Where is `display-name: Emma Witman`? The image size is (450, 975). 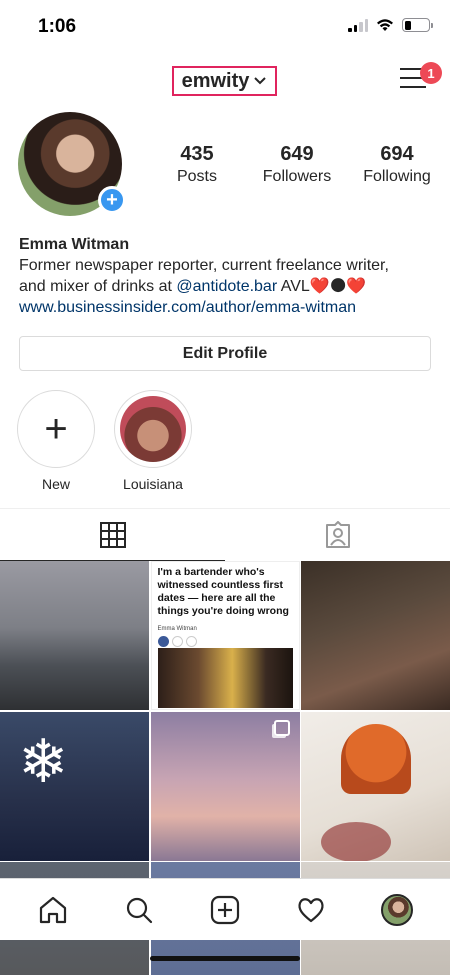 display-name: Emma Witman is located at coordinates (74, 244).